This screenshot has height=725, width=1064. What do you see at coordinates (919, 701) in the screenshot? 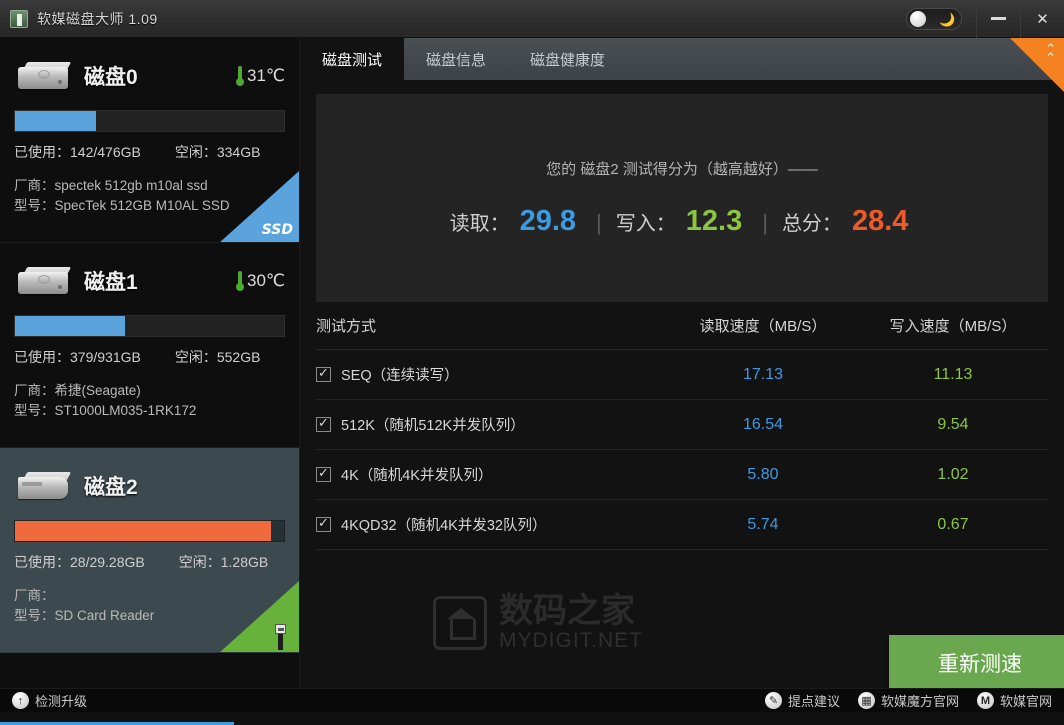
I see `cube-site-label: 软媒魔方官网` at bounding box center [919, 701].